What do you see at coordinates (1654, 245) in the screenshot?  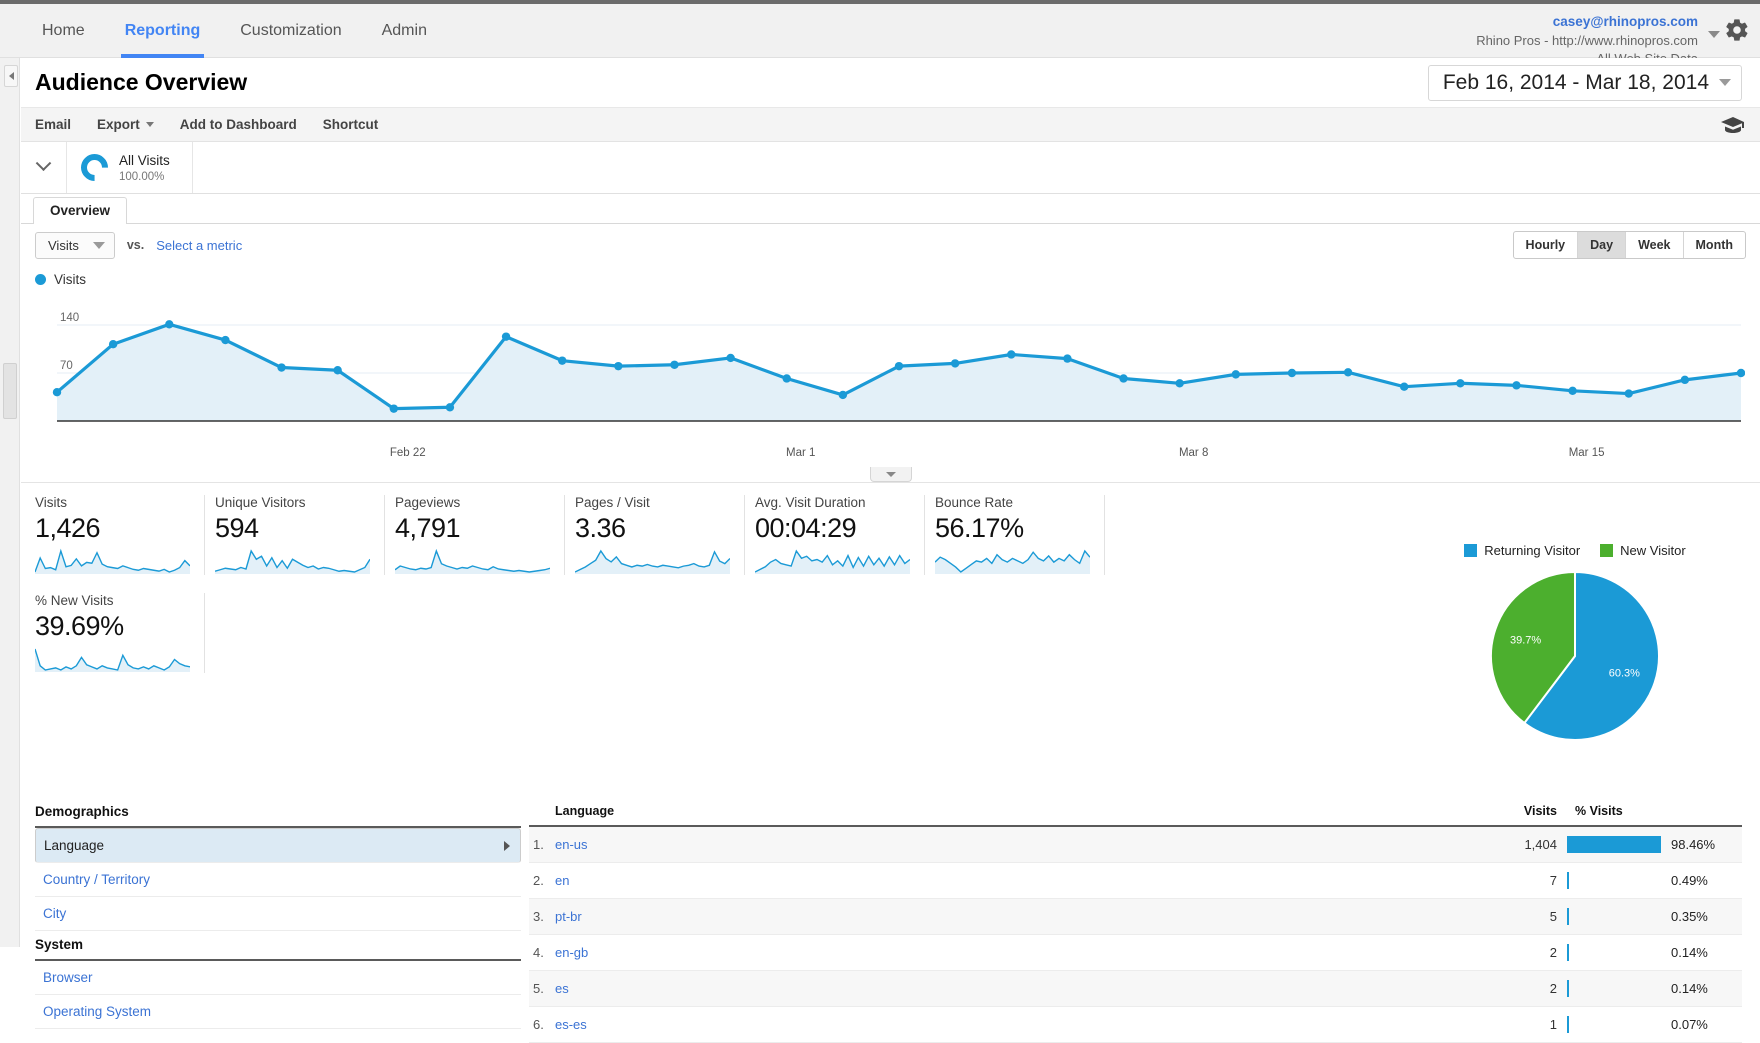 I see `granularity-week: Week` at bounding box center [1654, 245].